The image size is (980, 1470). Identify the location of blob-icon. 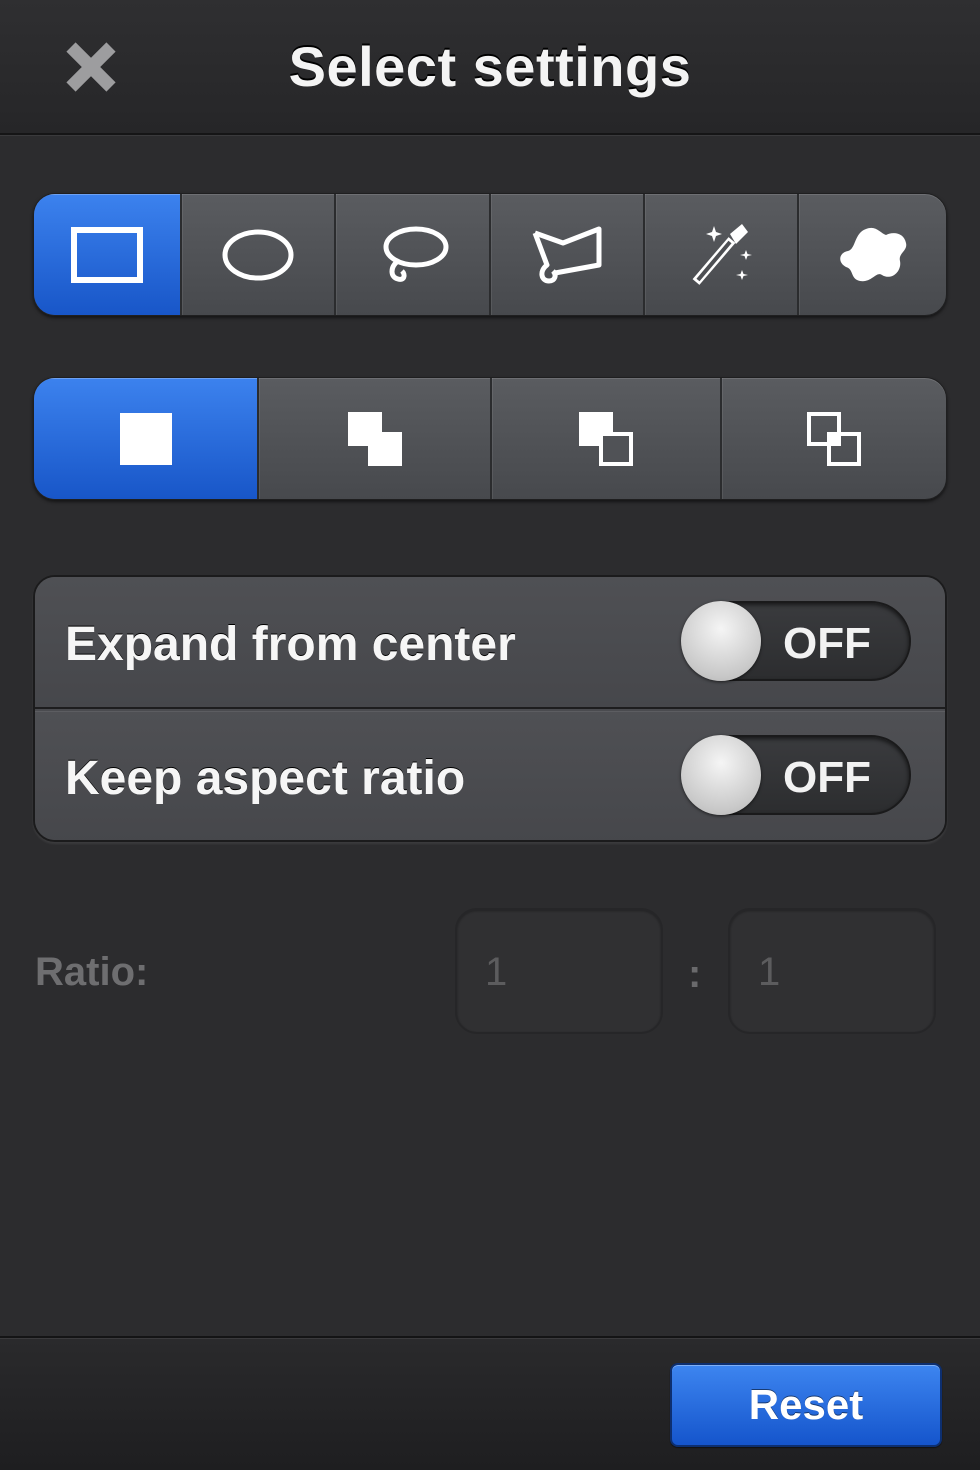
(872, 254).